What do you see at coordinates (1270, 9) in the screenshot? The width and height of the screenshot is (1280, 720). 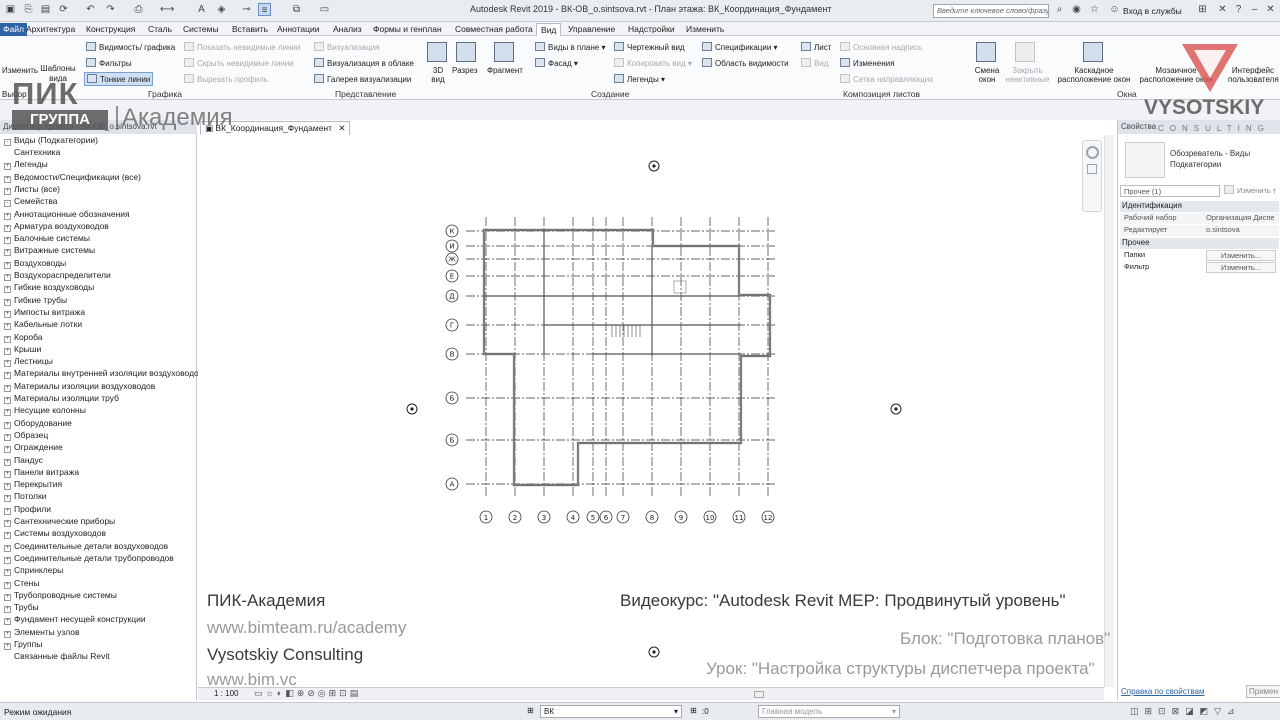 I see `close-icon: ✕` at bounding box center [1270, 9].